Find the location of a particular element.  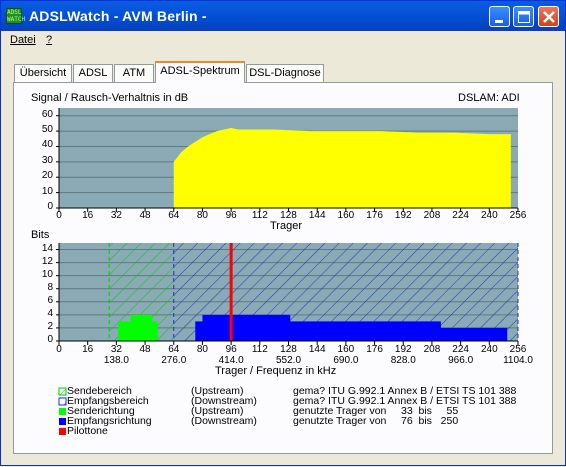

freq-tick-label: 414.0 is located at coordinates (231, 360).